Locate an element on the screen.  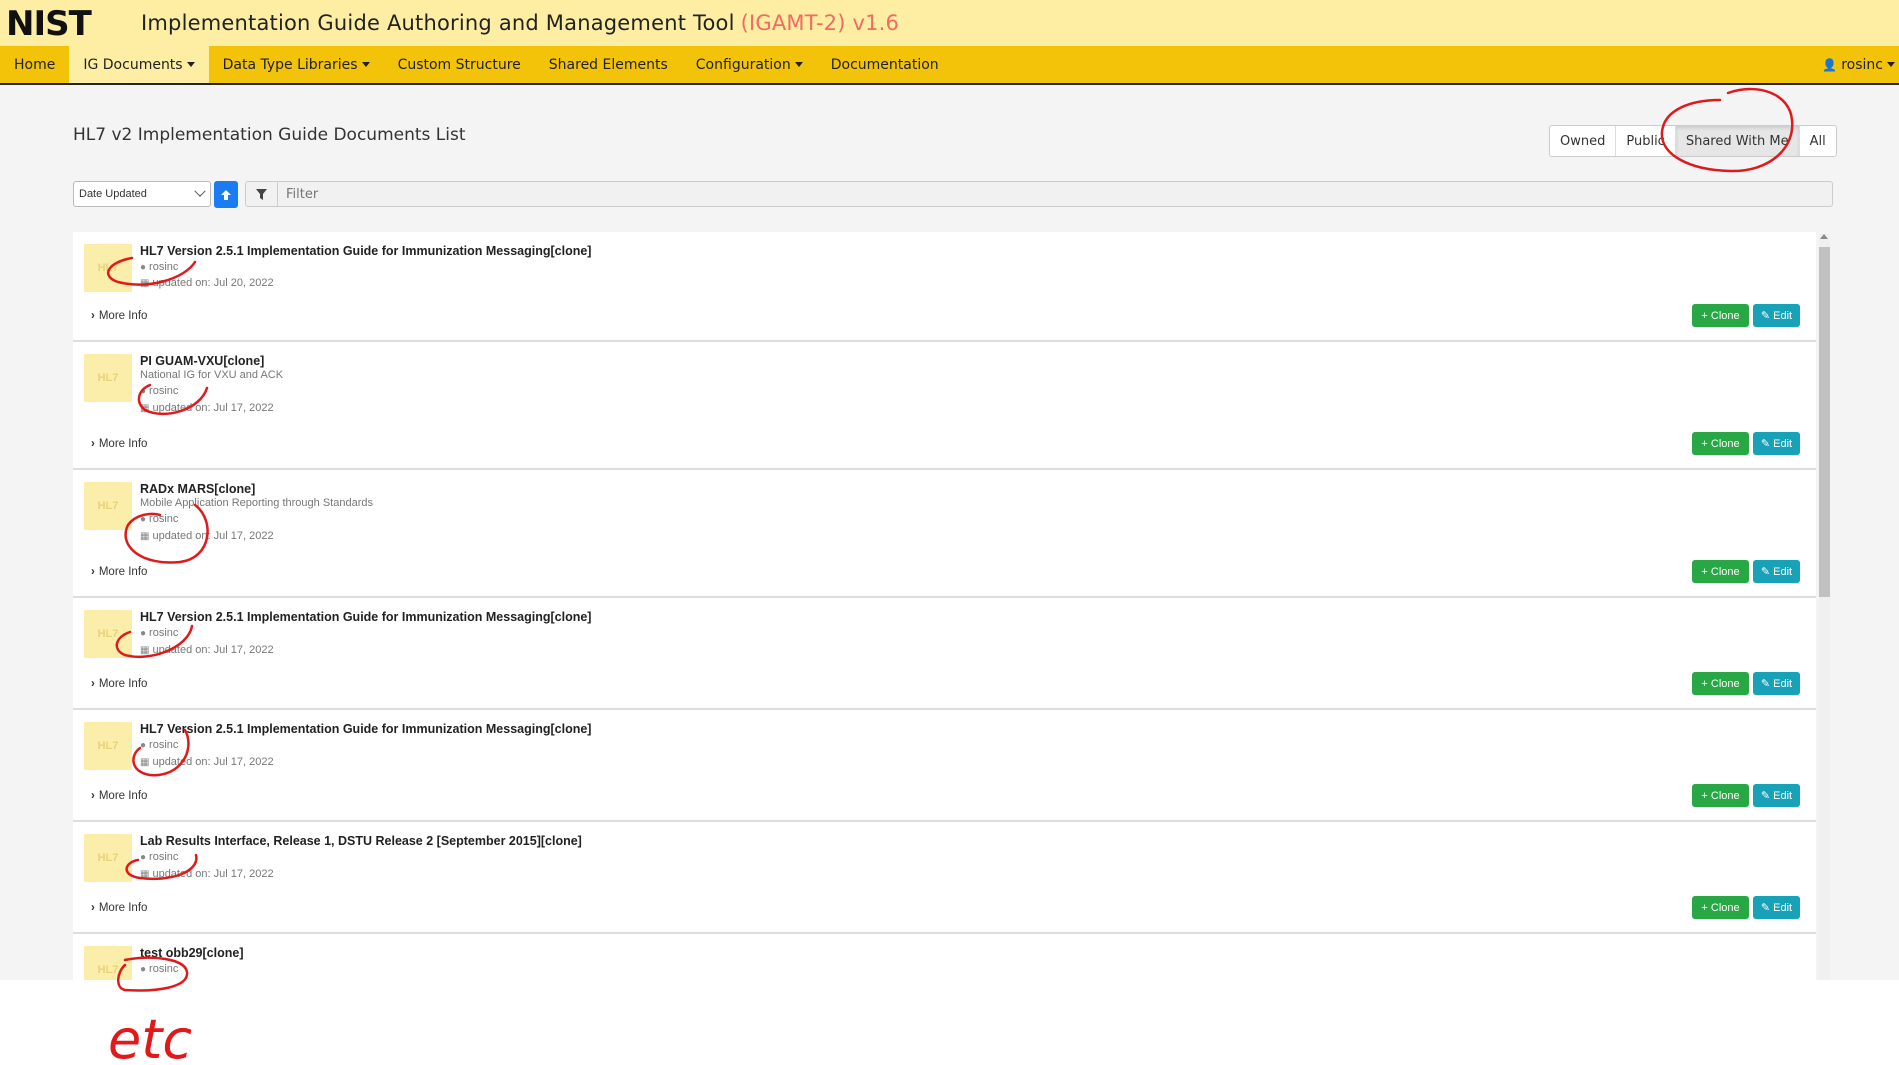
filter-all: All is located at coordinates (1818, 141).